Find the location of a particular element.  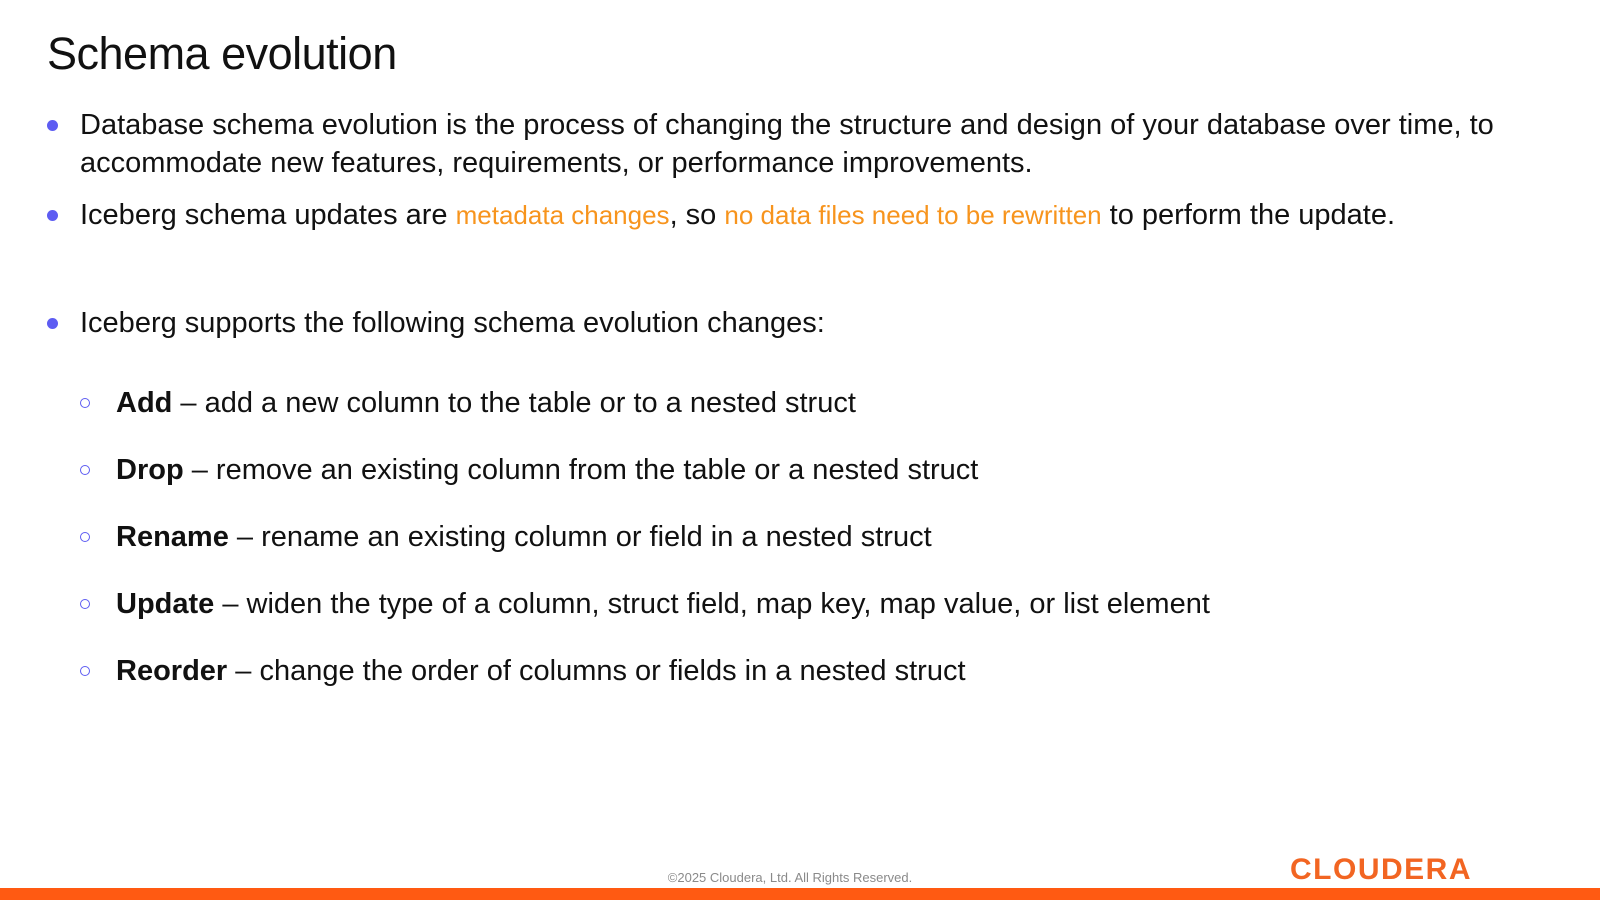

change-term: Drop is located at coordinates (150, 470).